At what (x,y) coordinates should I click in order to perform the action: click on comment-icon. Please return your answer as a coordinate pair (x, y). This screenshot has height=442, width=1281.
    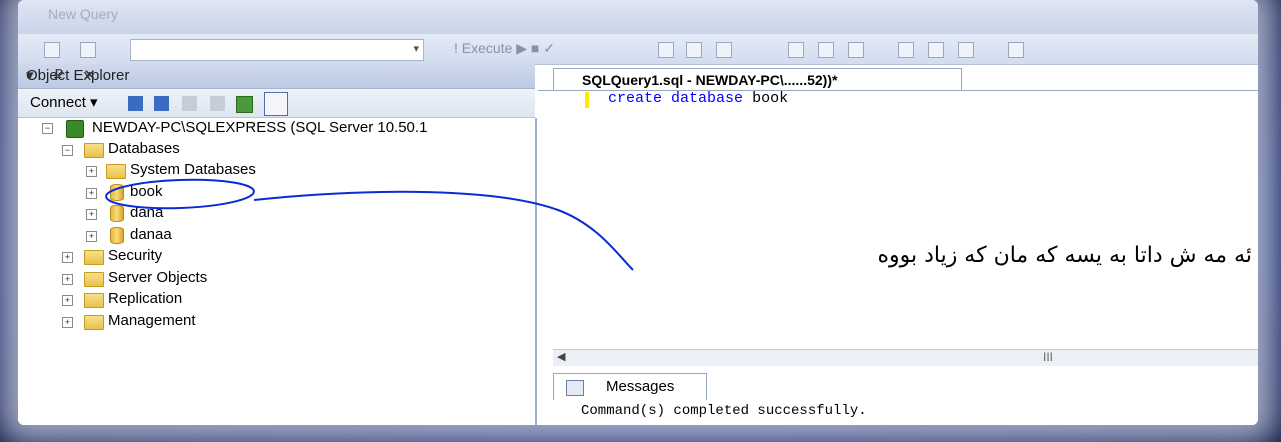
    Looking at the image, I should click on (796, 50).